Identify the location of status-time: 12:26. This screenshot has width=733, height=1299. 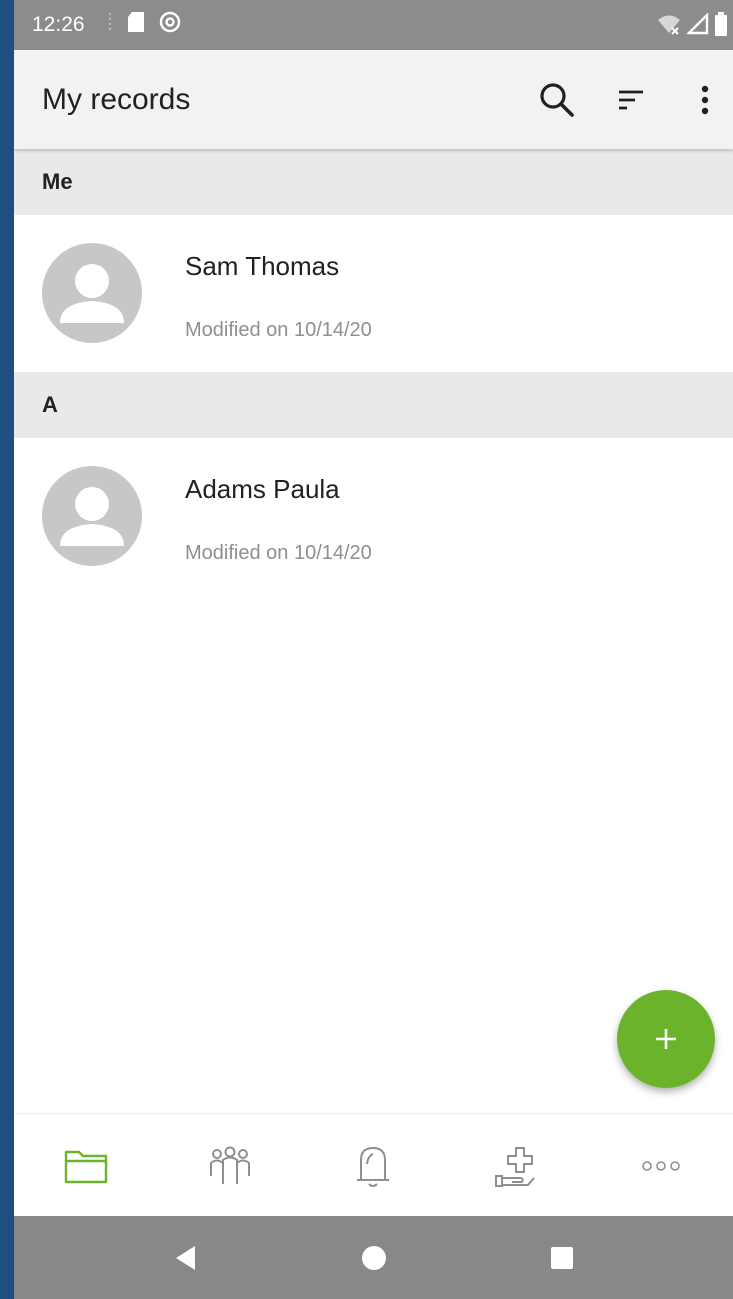
(58, 24).